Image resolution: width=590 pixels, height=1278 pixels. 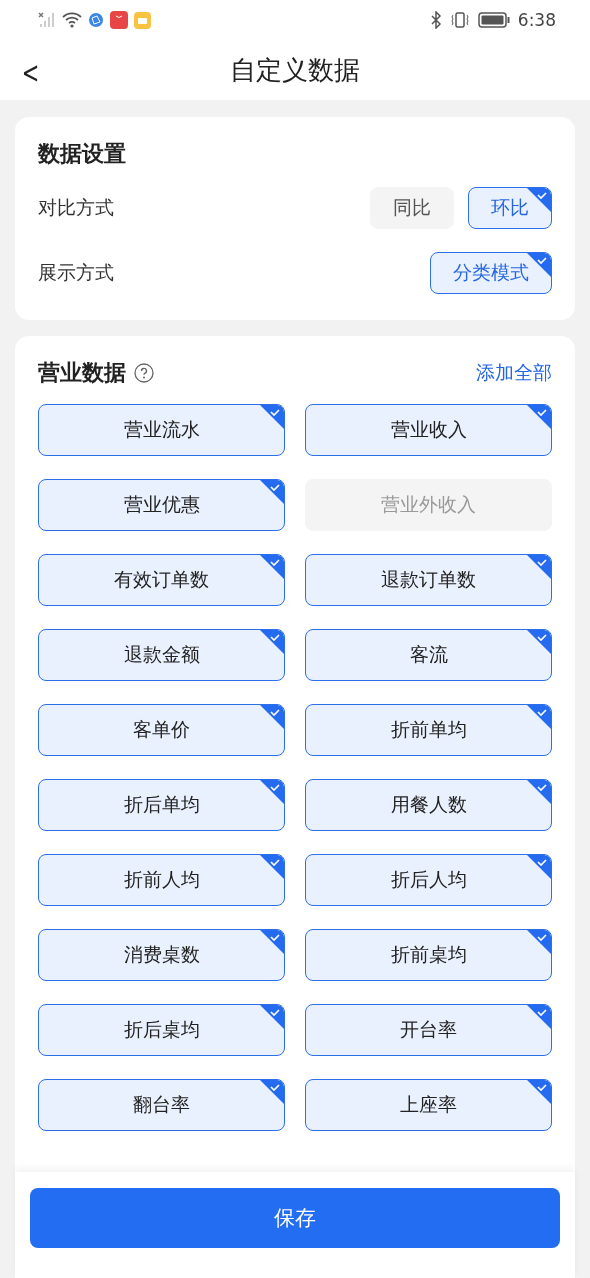 I want to click on metric-chip: 退款金额, so click(x=161, y=655).